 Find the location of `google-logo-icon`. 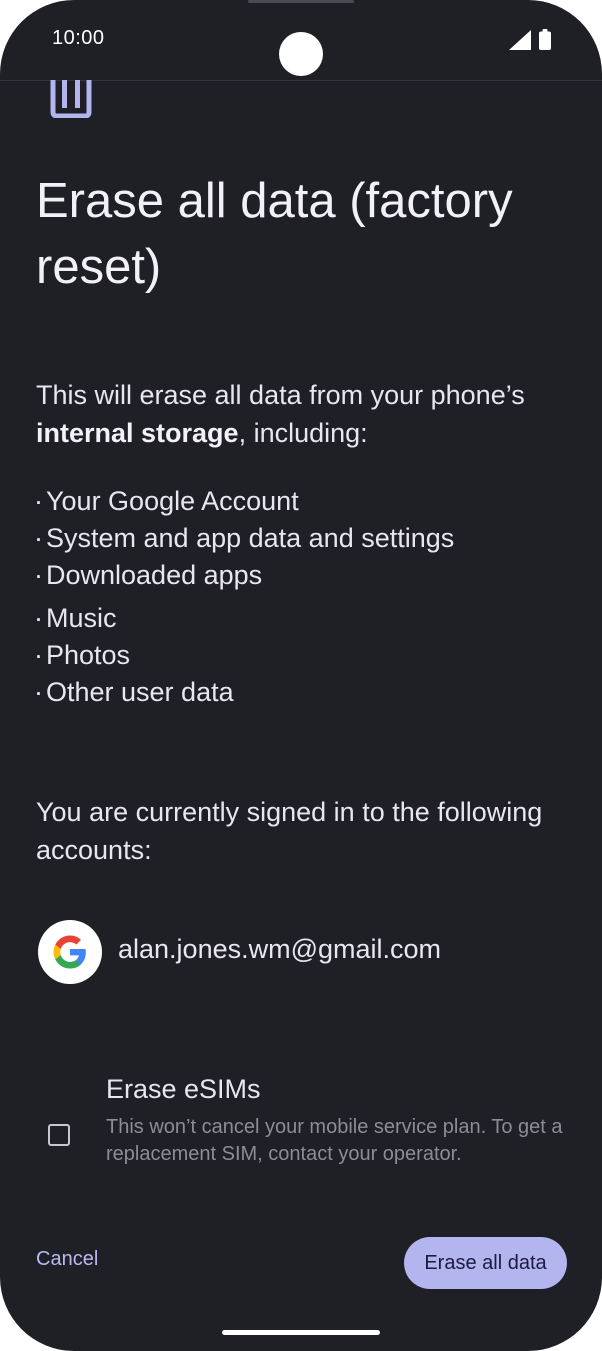

google-logo-icon is located at coordinates (69, 952).